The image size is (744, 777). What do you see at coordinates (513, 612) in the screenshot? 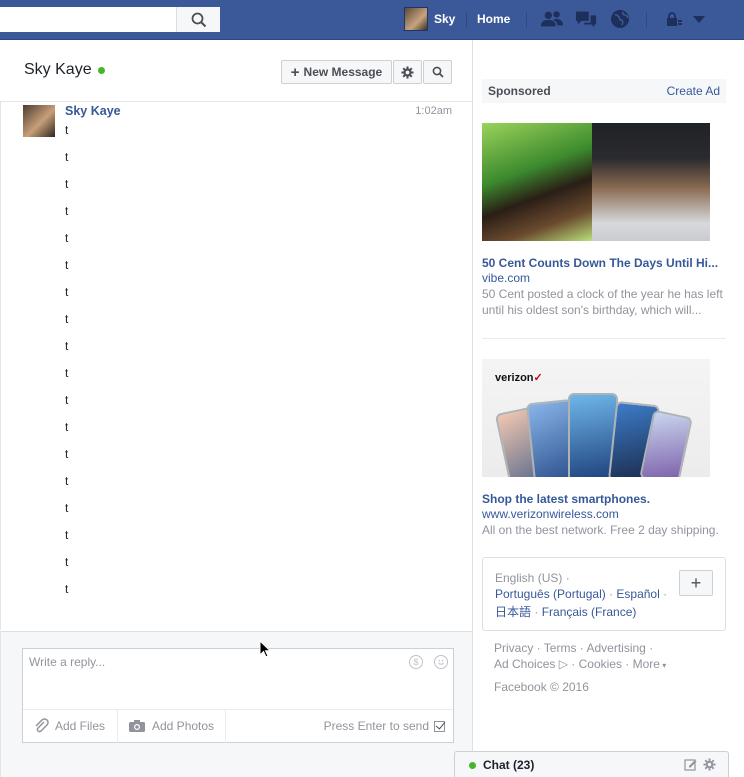
I see `language-link-japanese: 日本語` at bounding box center [513, 612].